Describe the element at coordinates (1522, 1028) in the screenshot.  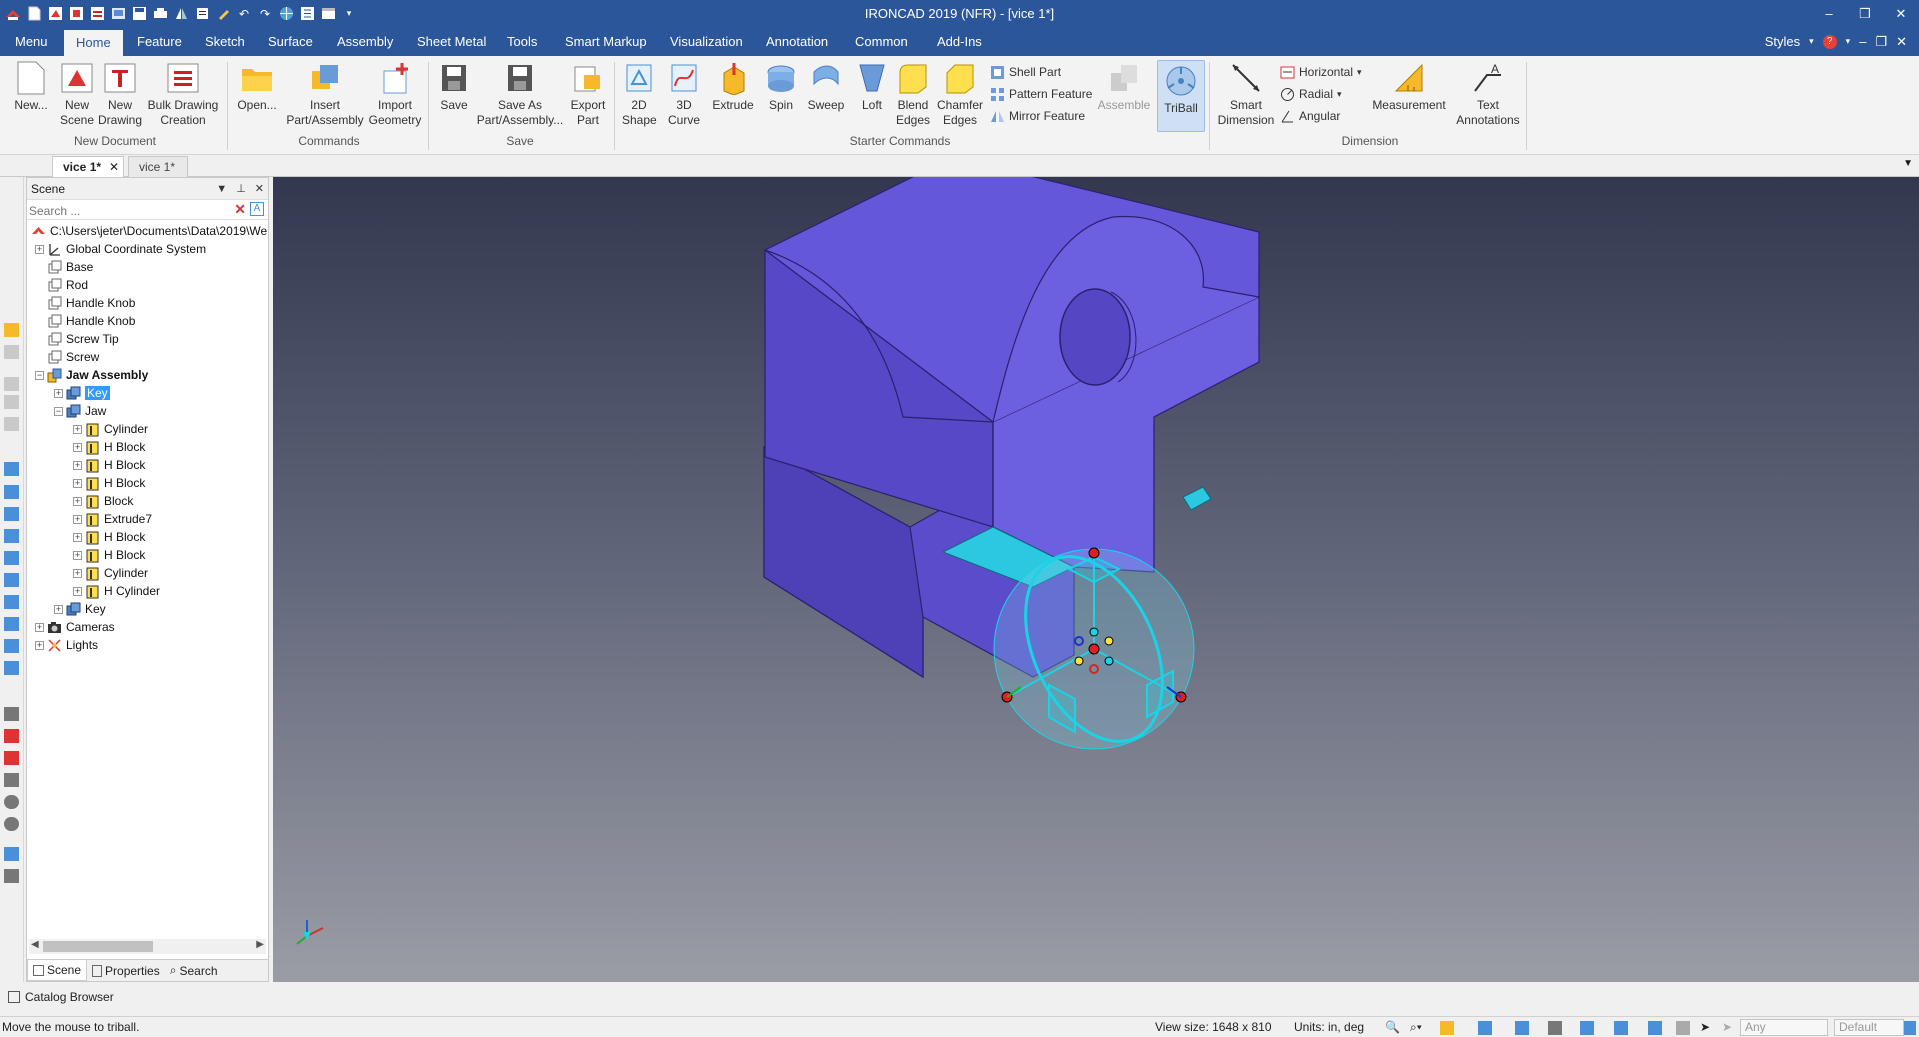
I see `display-mode-icon` at that location.